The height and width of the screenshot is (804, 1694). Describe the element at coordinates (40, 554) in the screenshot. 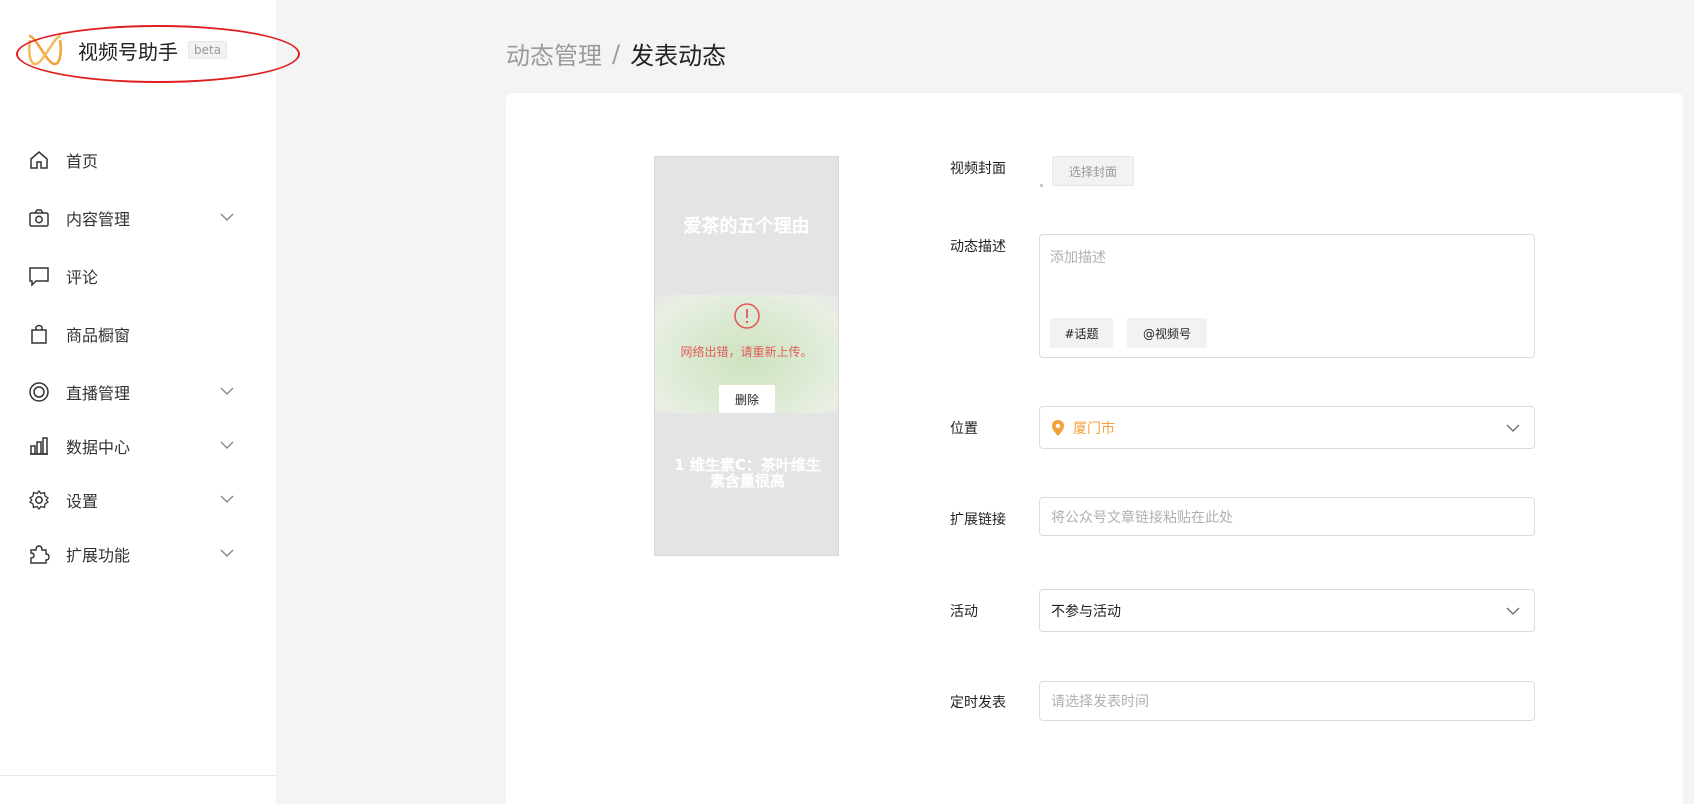

I see `puzzle-icon` at that location.